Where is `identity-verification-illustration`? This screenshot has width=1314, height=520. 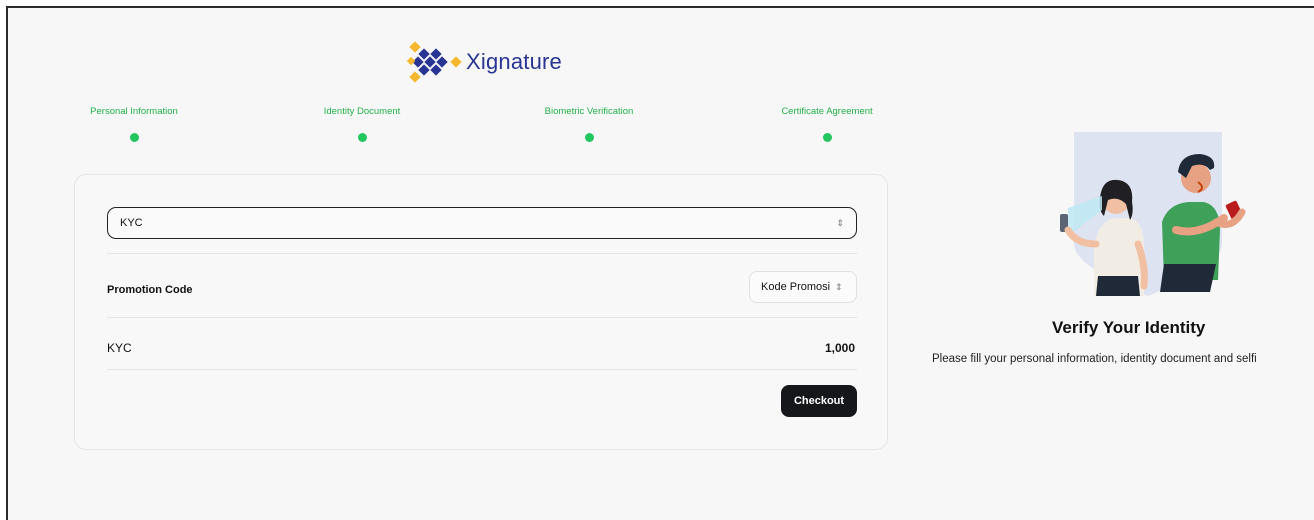 identity-verification-illustration is located at coordinates (1143, 214).